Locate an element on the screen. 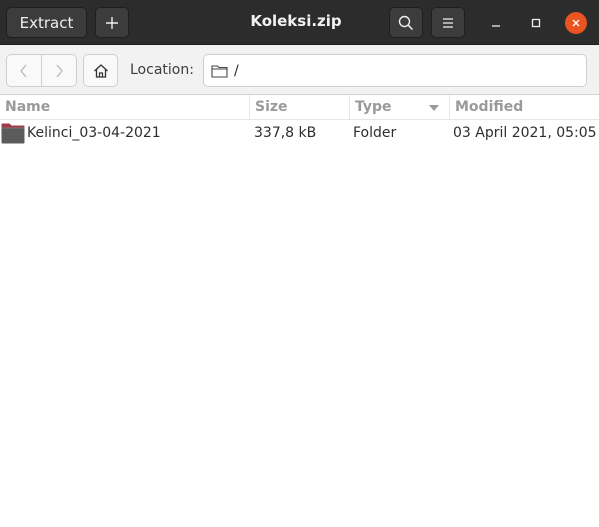 The height and width of the screenshot is (527, 599). chevron-left-icon is located at coordinates (23, 70).